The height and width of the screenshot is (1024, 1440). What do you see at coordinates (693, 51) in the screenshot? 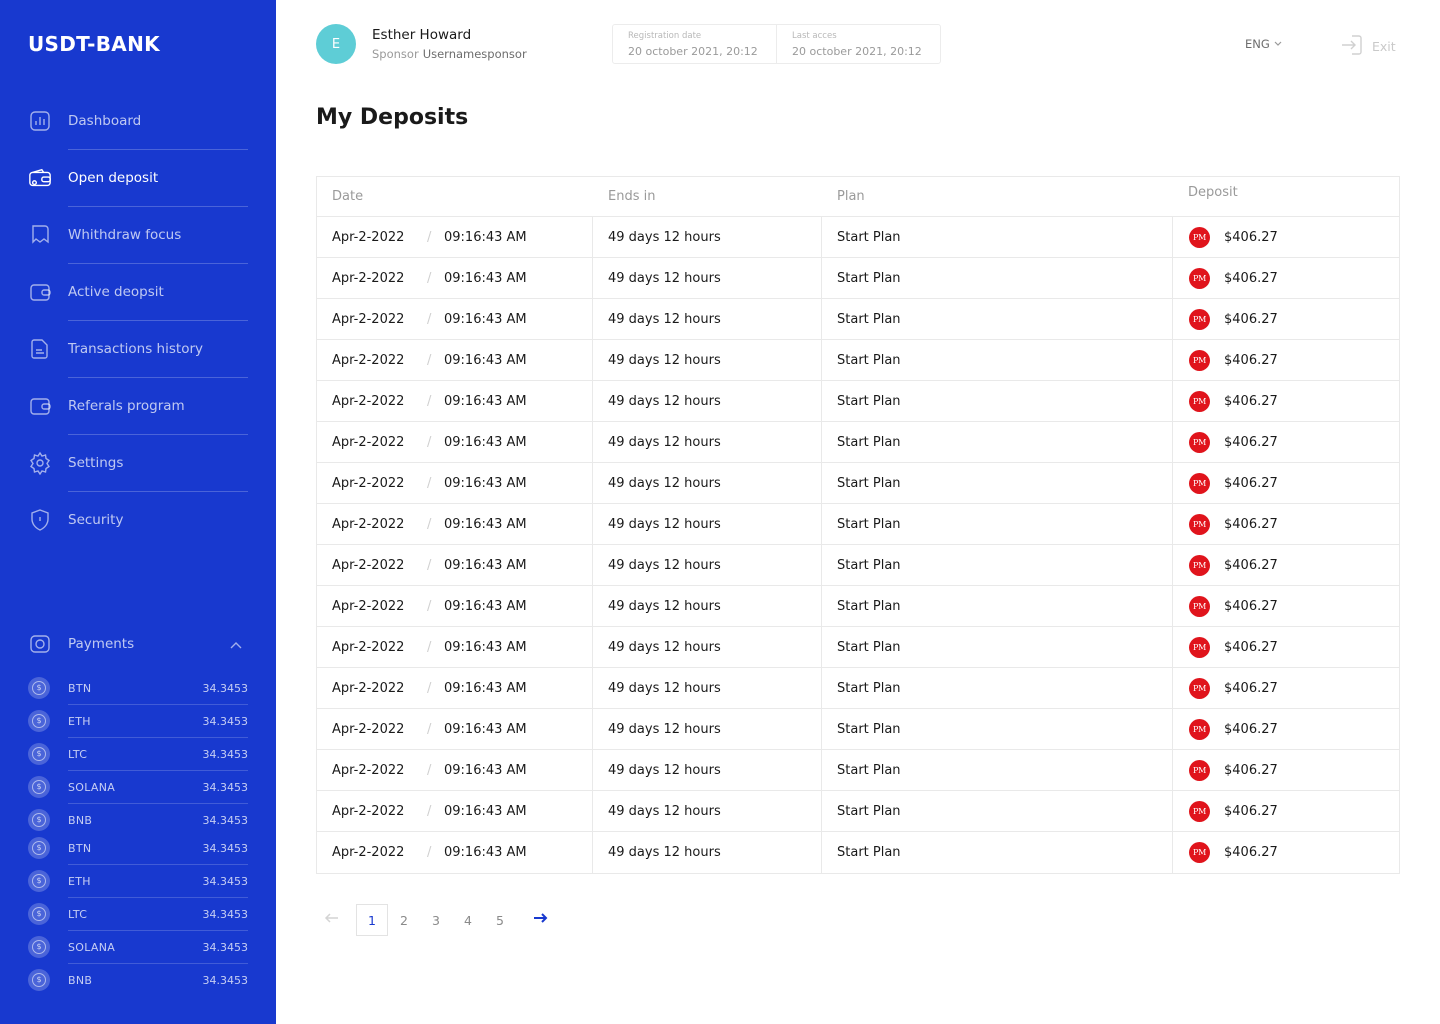
I see `registration-date-value: 20 october 2021, 20:12` at bounding box center [693, 51].